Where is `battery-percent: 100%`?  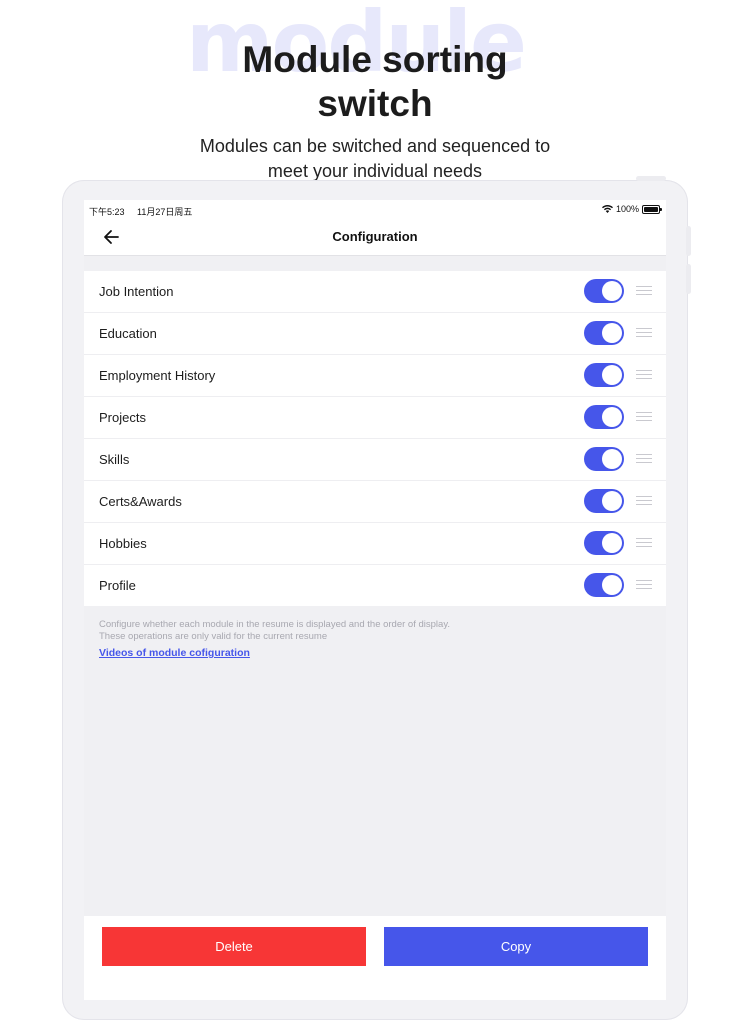
battery-percent: 100% is located at coordinates (627, 209).